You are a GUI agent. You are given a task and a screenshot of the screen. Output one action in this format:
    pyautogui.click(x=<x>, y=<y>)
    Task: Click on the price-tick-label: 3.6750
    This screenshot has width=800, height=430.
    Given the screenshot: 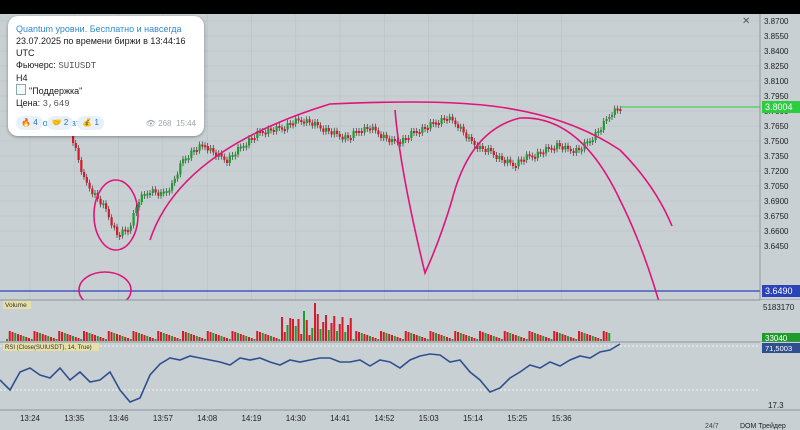 What is the action you would take?
    pyautogui.click(x=776, y=216)
    